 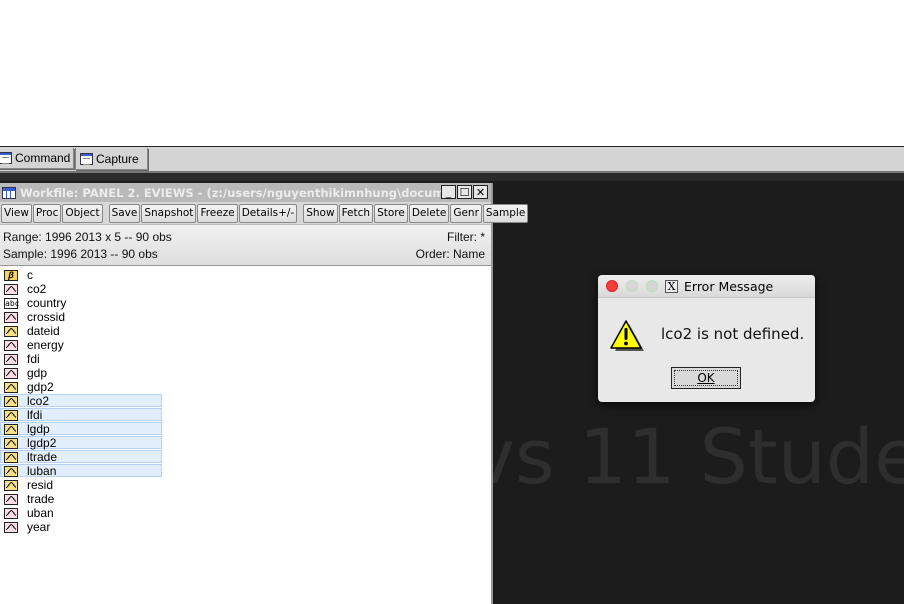 What do you see at coordinates (245, 415) in the screenshot?
I see `object-item-lfdi: lfdi` at bounding box center [245, 415].